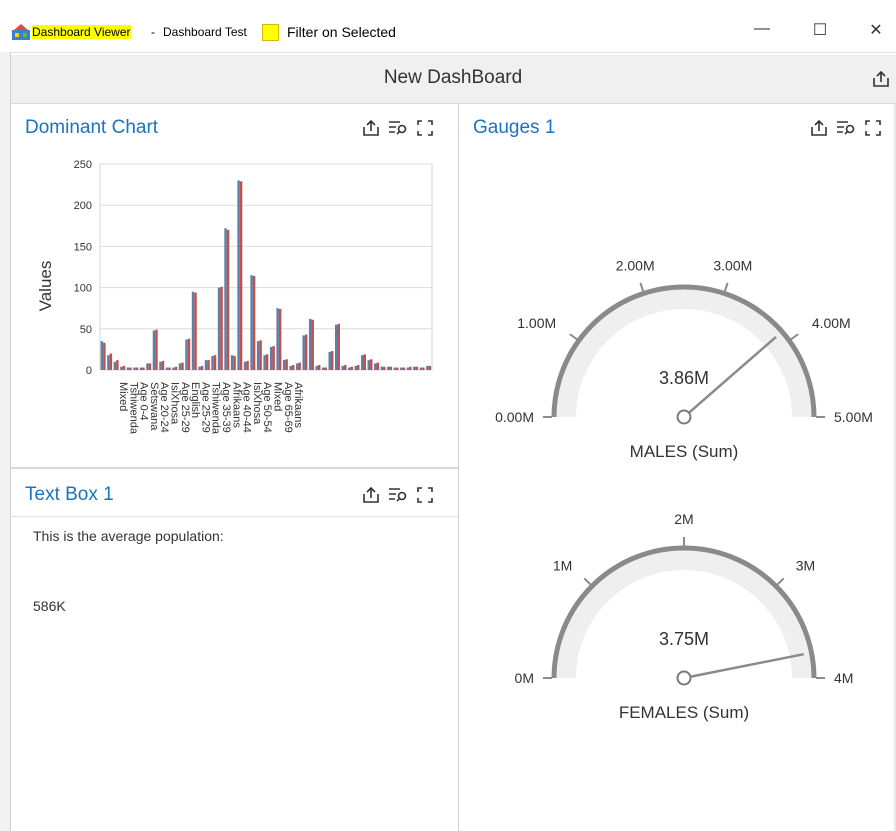 The image size is (896, 831). I want to click on gauge-tick-label: 0.00M, so click(514, 417).